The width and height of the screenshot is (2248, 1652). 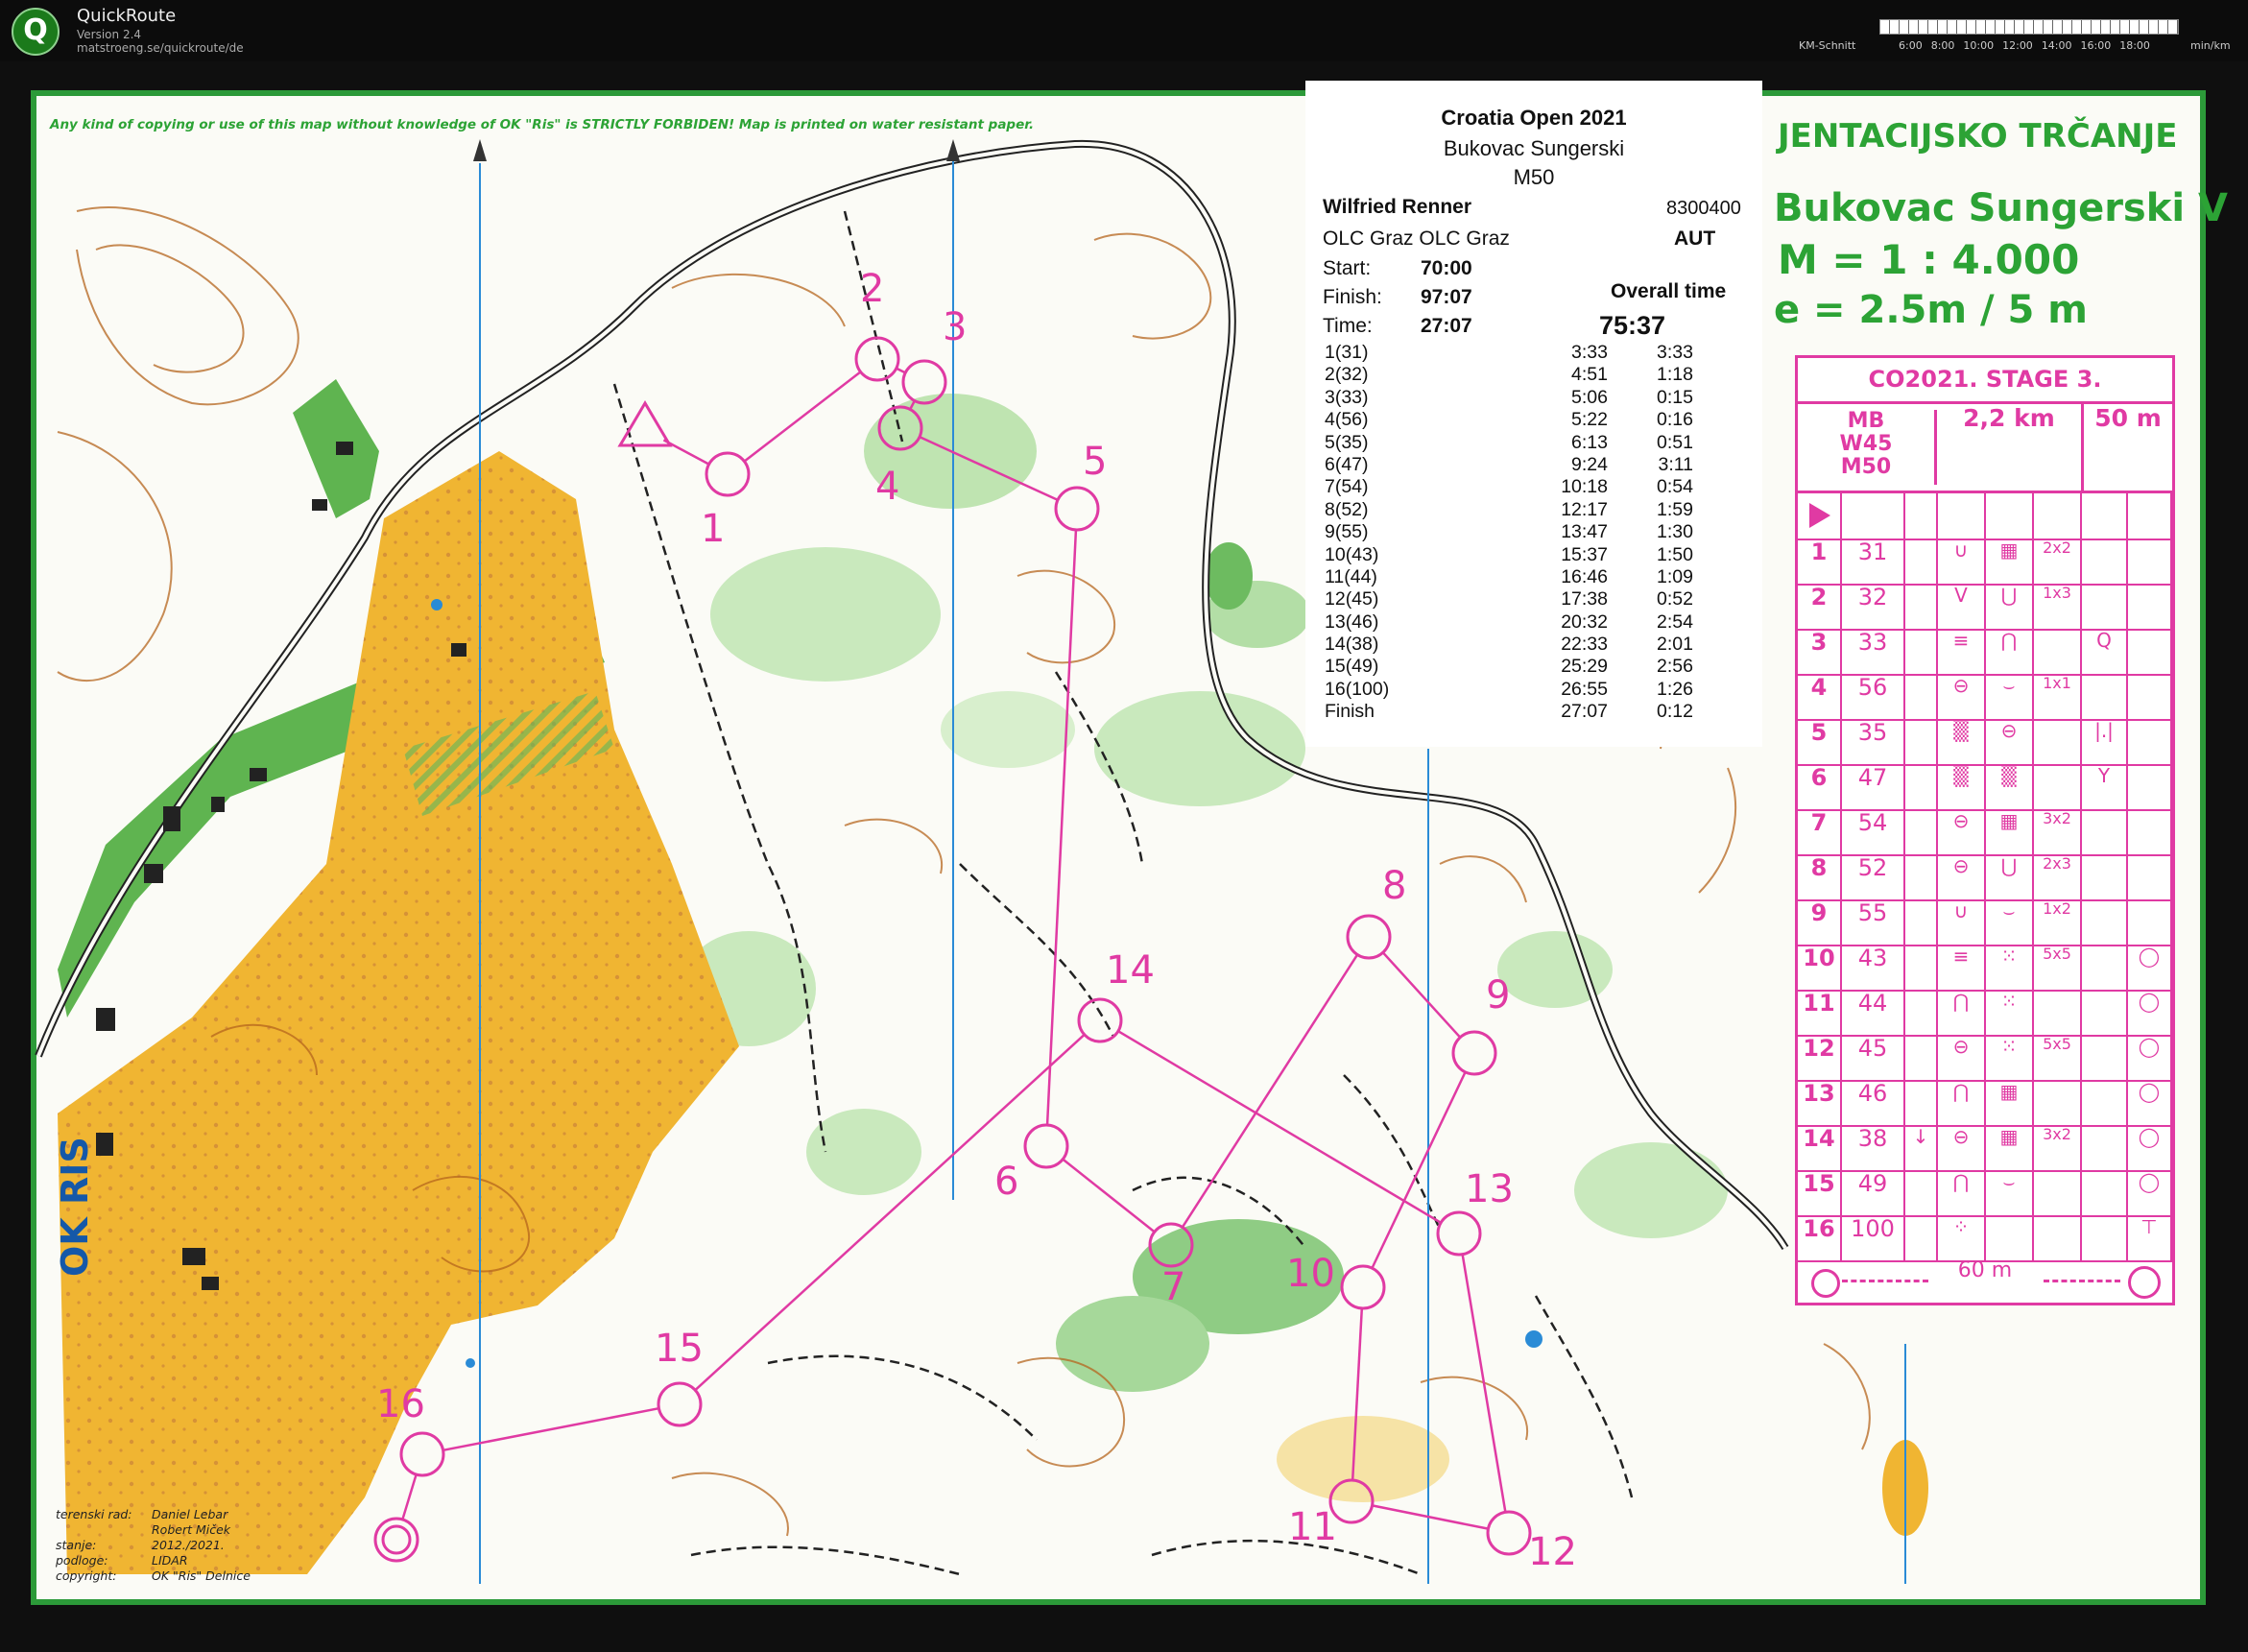 I want to click on cd-cell-n: 5, so click(x=1820, y=741).